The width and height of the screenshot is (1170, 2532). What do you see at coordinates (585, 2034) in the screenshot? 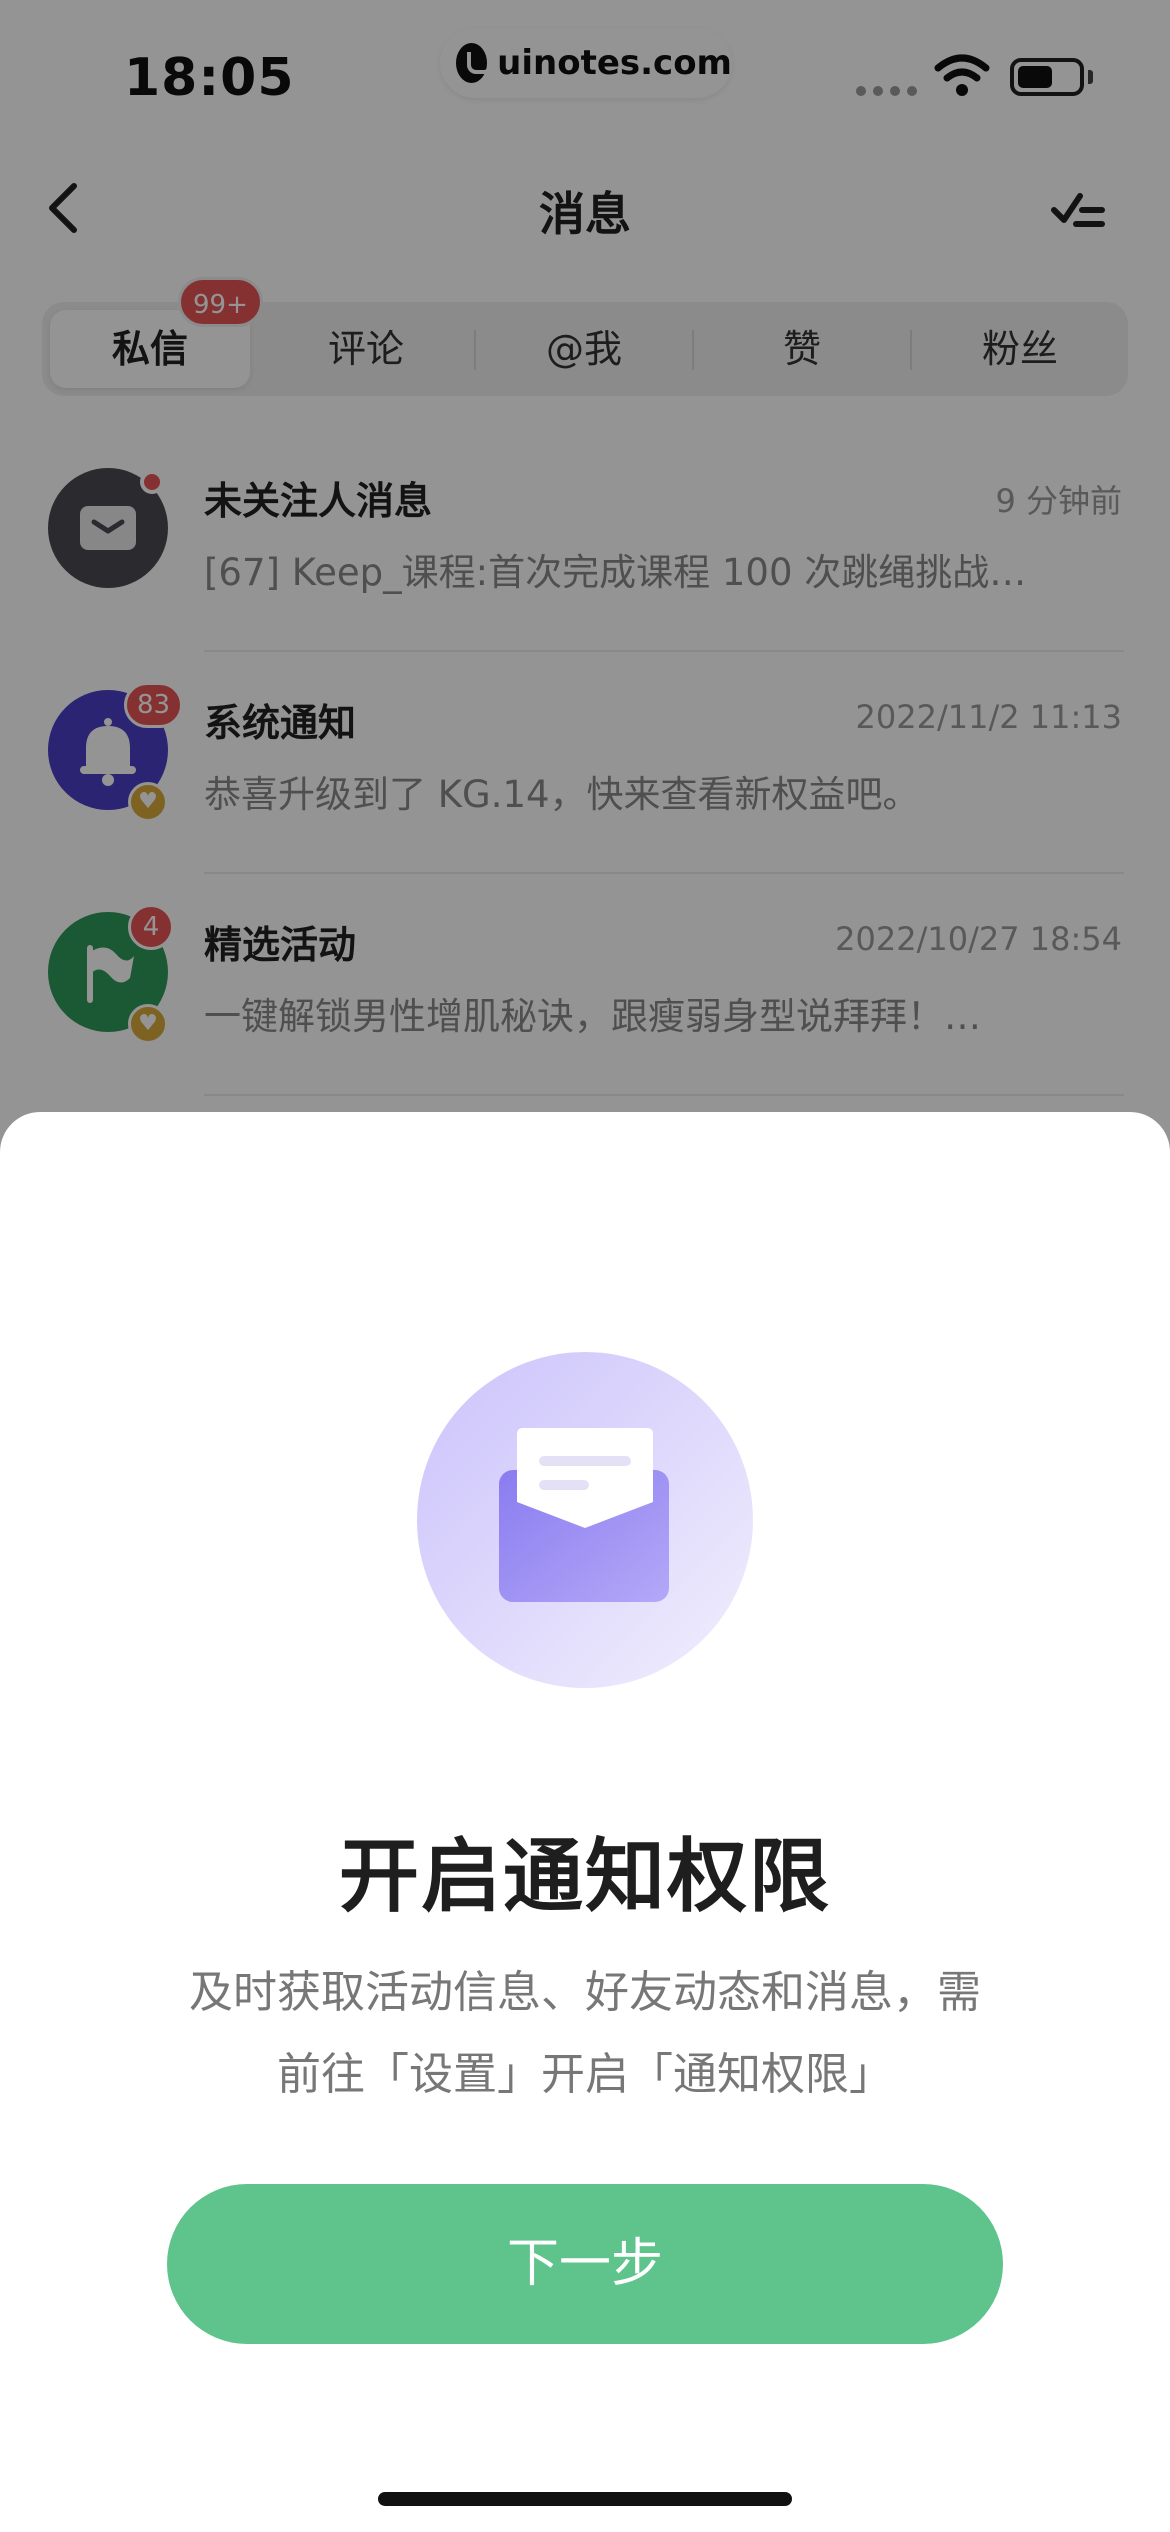
I see `sheet-description: 及时获取活动信息、好友动态和消息，需 前往「设置」开启「通知权限」` at bounding box center [585, 2034].